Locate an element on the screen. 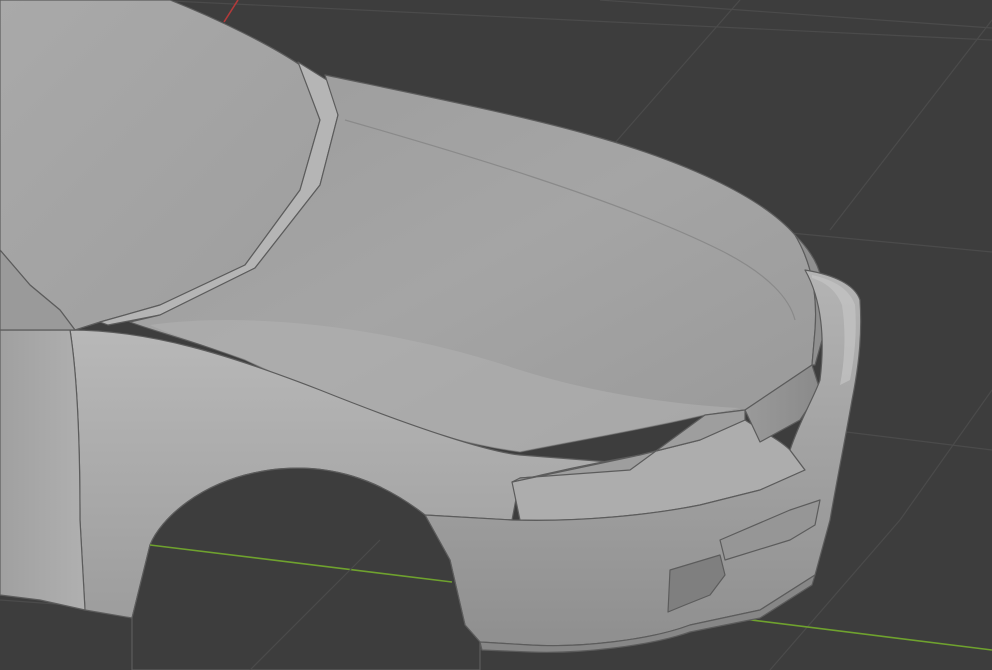 Image resolution: width=992 pixels, height=670 pixels. door-panel is located at coordinates (43, 470).